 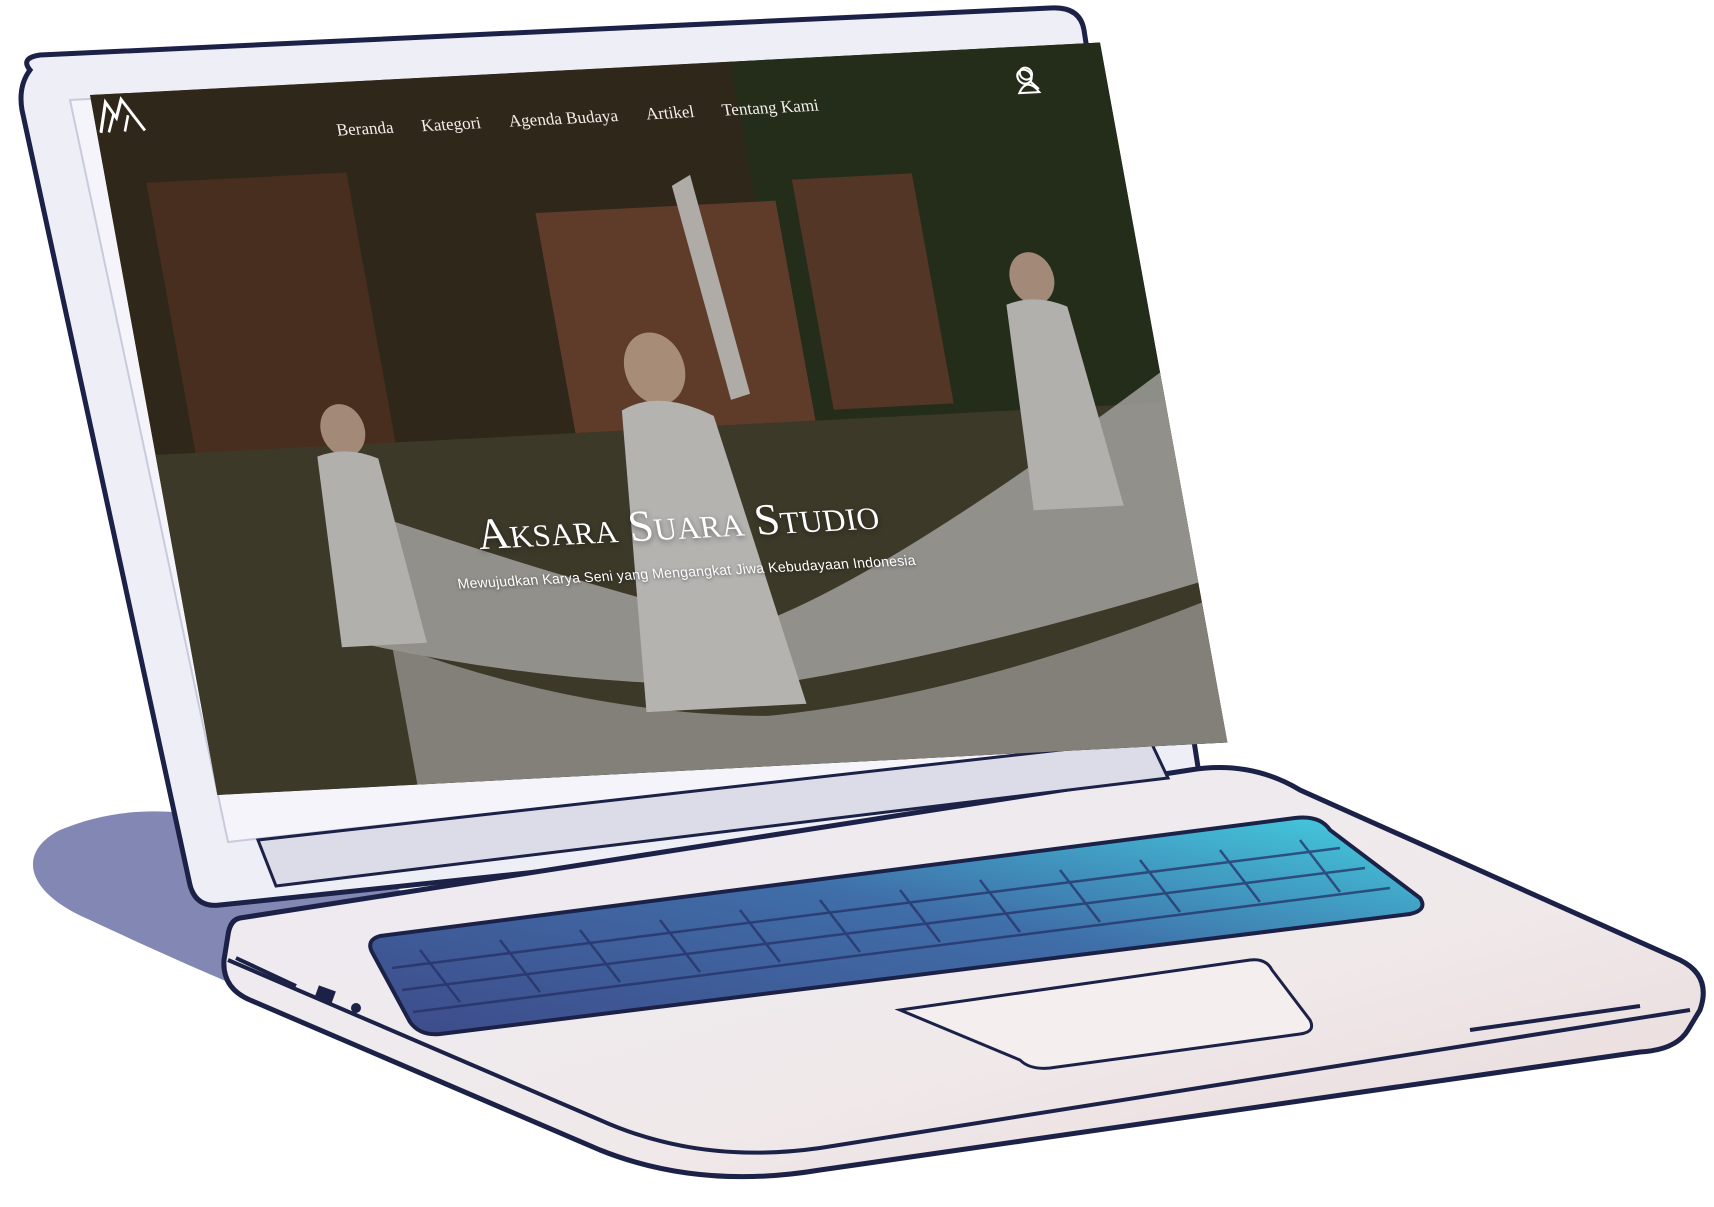 What do you see at coordinates (451, 124) in the screenshot?
I see `nav-kategori: Kategori` at bounding box center [451, 124].